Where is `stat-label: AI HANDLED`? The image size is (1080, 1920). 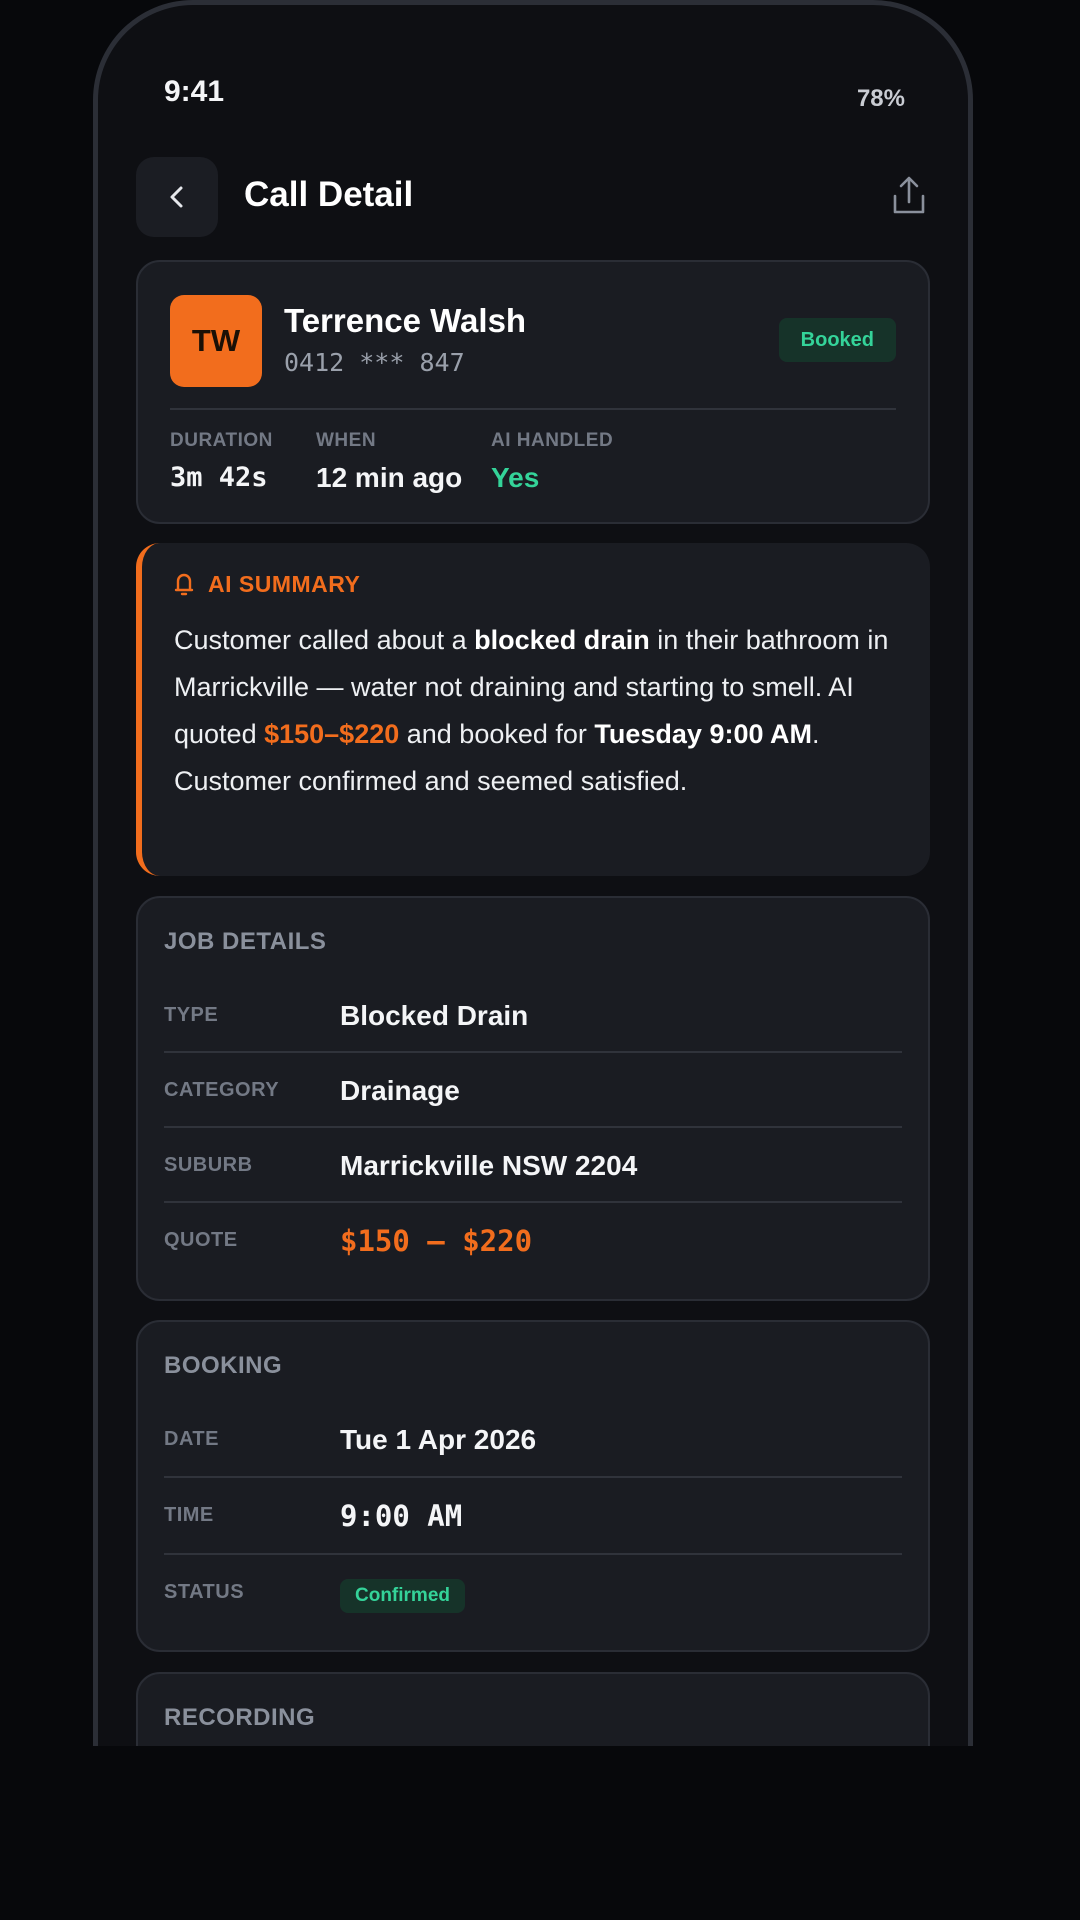 stat-label: AI HANDLED is located at coordinates (552, 440).